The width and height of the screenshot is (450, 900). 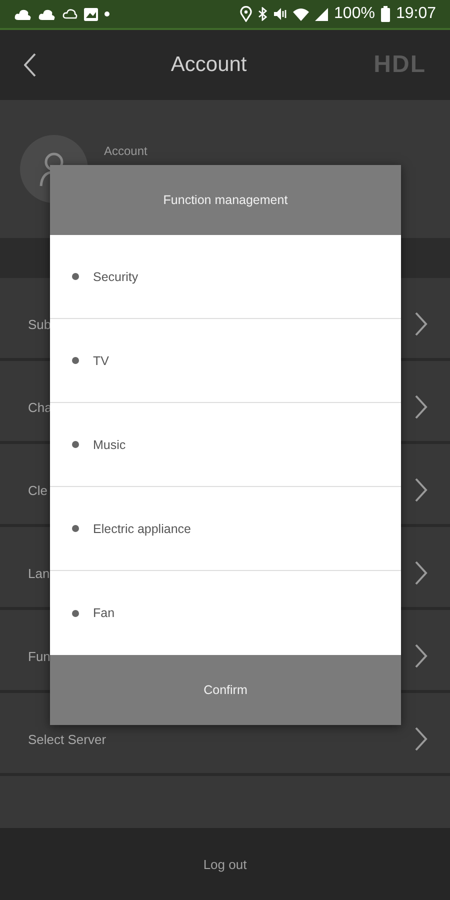 What do you see at coordinates (280, 14) in the screenshot?
I see `mute-icon` at bounding box center [280, 14].